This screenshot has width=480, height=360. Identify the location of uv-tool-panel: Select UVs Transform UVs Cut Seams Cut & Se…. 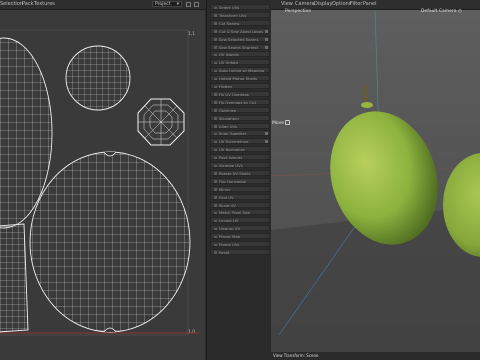
(239, 180).